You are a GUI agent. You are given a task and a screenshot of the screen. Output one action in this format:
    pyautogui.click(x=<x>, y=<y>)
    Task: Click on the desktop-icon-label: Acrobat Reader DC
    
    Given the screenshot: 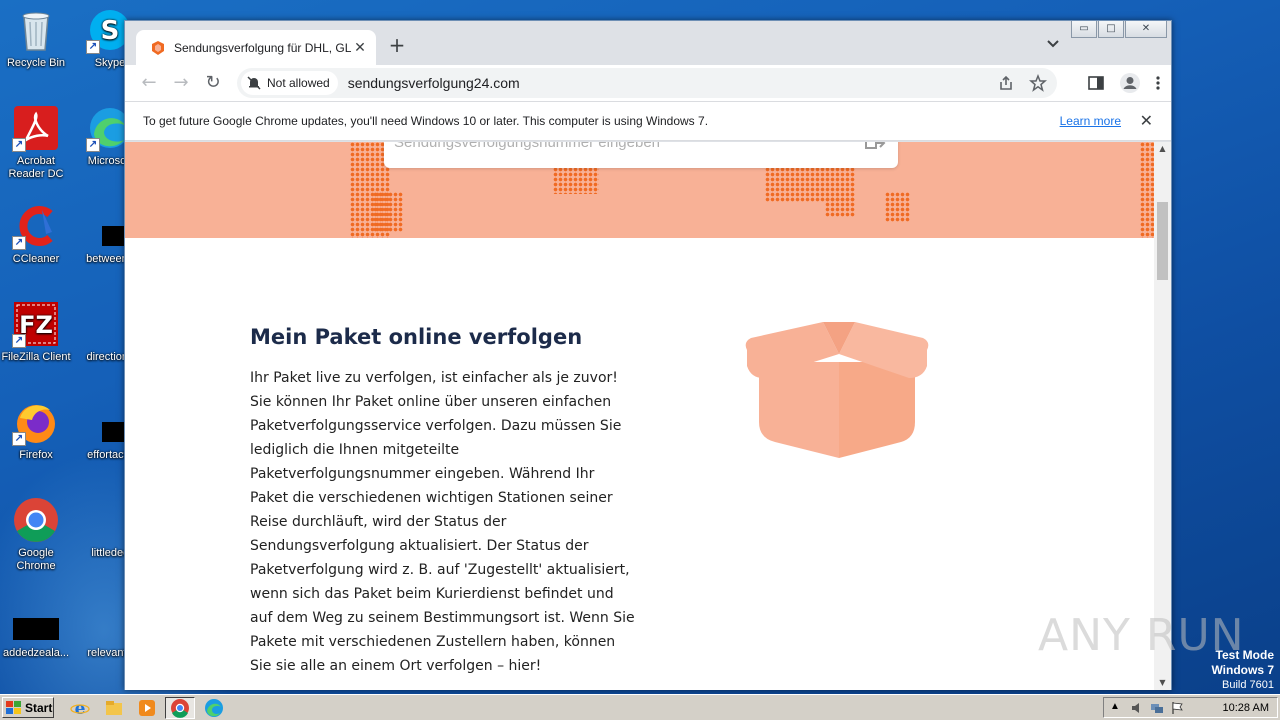 What is the action you would take?
    pyautogui.click(x=36, y=167)
    